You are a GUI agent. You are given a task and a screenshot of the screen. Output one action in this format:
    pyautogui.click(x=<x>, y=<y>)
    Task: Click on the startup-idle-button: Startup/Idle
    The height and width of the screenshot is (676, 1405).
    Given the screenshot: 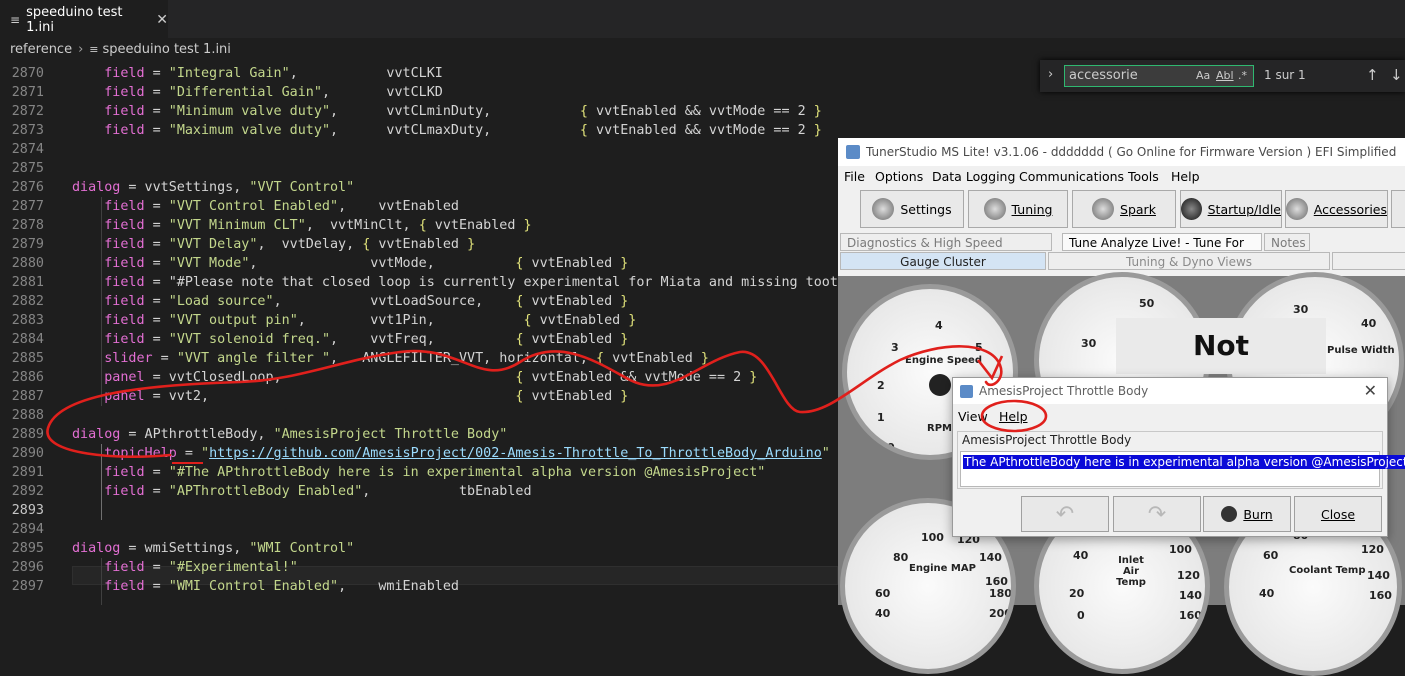 What is the action you would take?
    pyautogui.click(x=1231, y=209)
    